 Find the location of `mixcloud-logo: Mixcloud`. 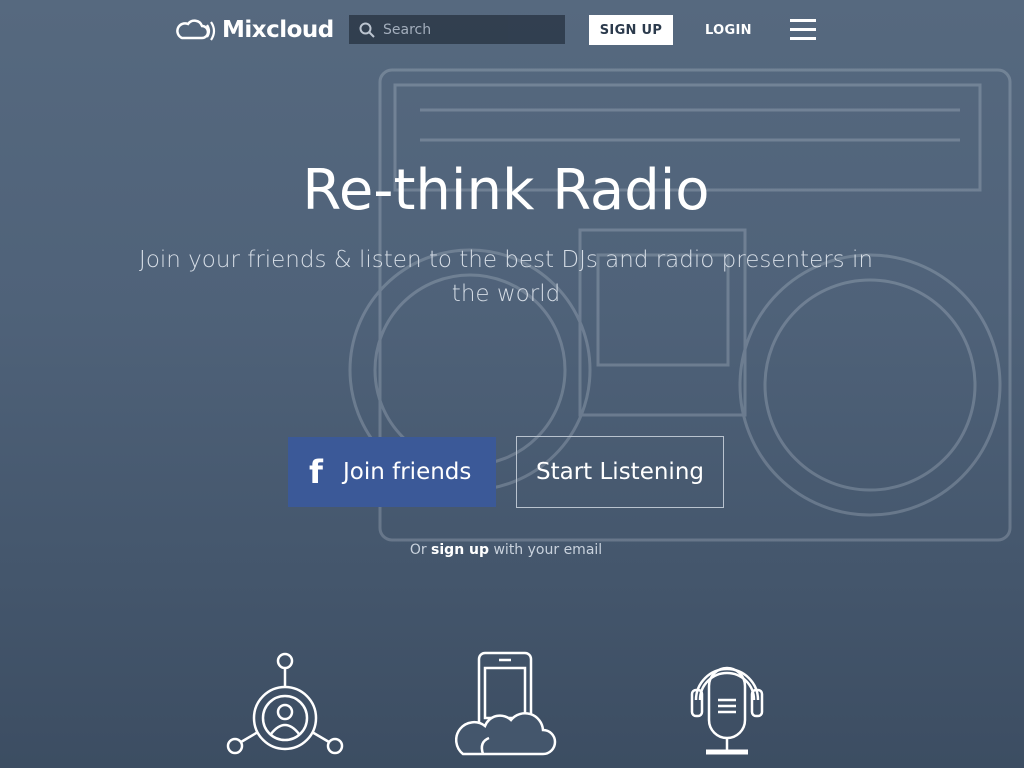

mixcloud-logo: Mixcloud is located at coordinates (255, 30).